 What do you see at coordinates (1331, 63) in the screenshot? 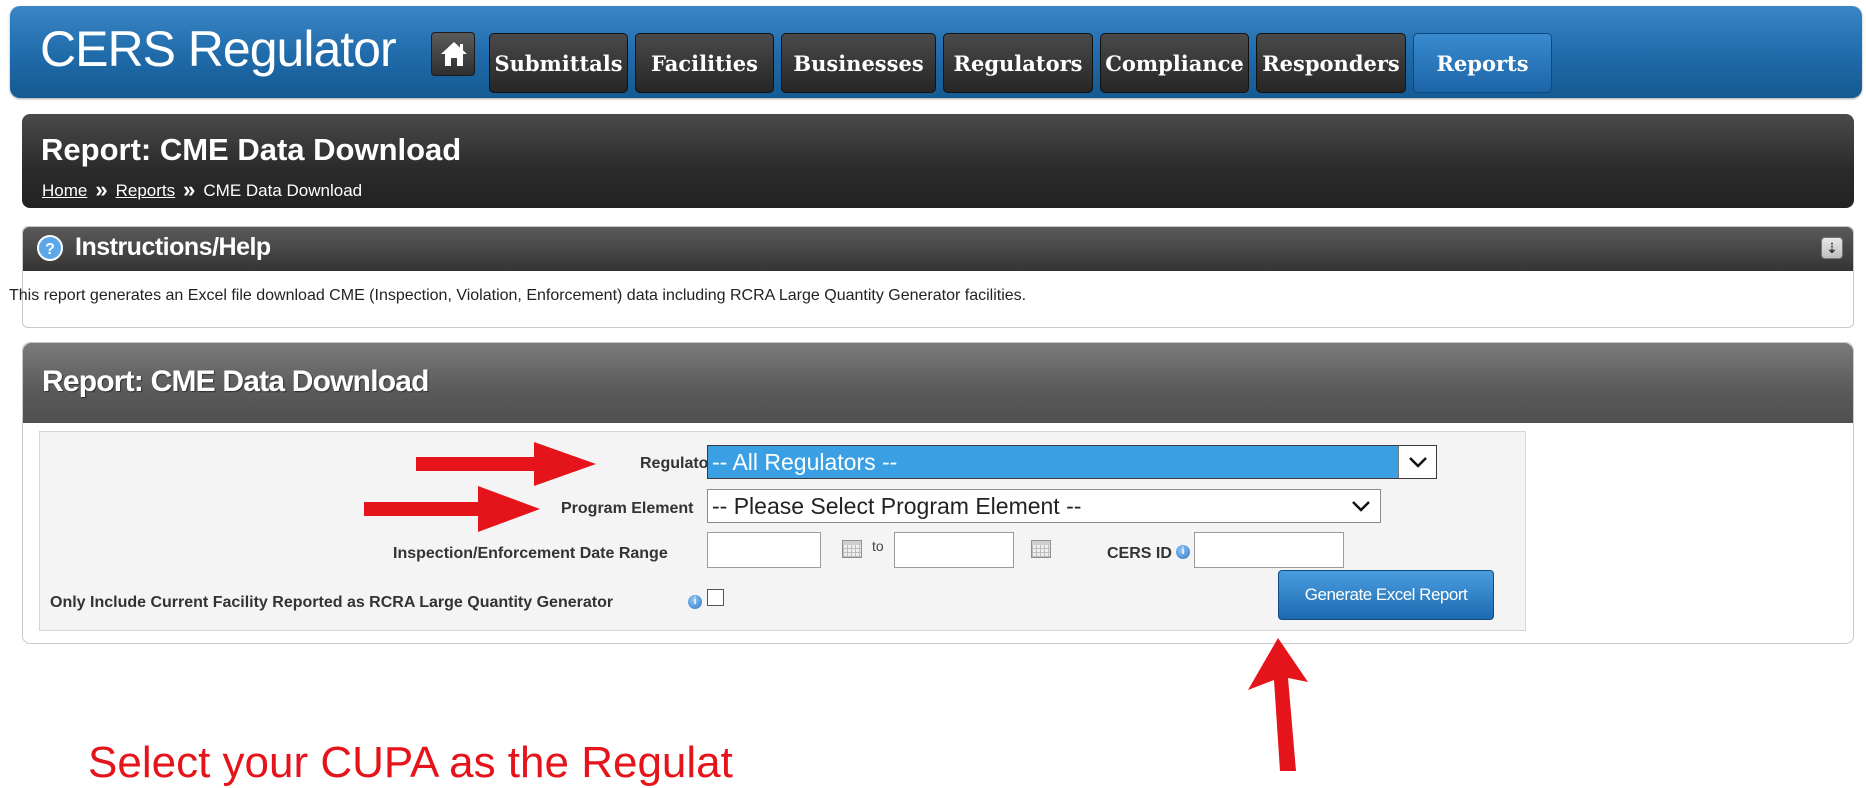
I see `nav-responders: Responders` at bounding box center [1331, 63].